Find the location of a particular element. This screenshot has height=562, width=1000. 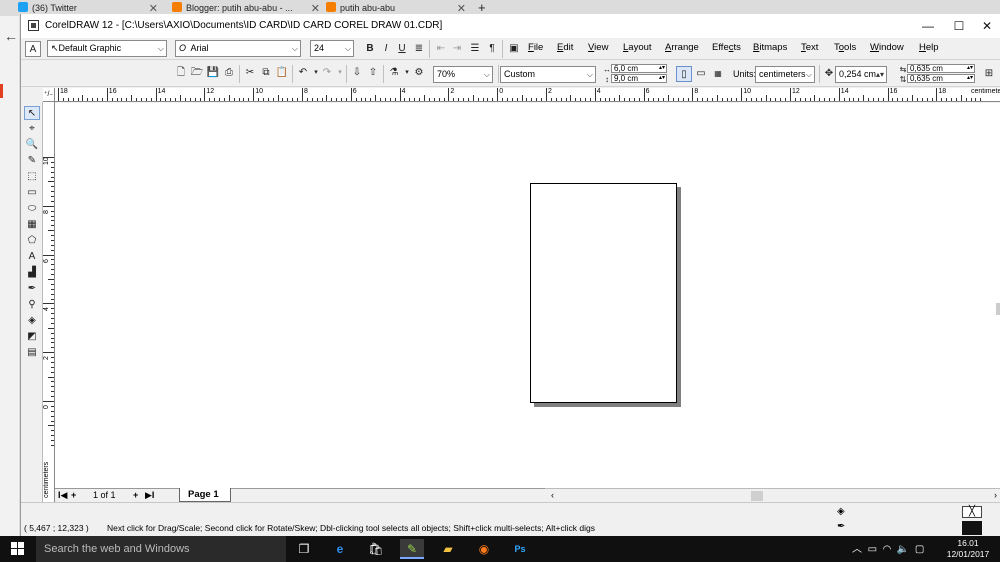

windows-start-icon is located at coordinates (17, 548).